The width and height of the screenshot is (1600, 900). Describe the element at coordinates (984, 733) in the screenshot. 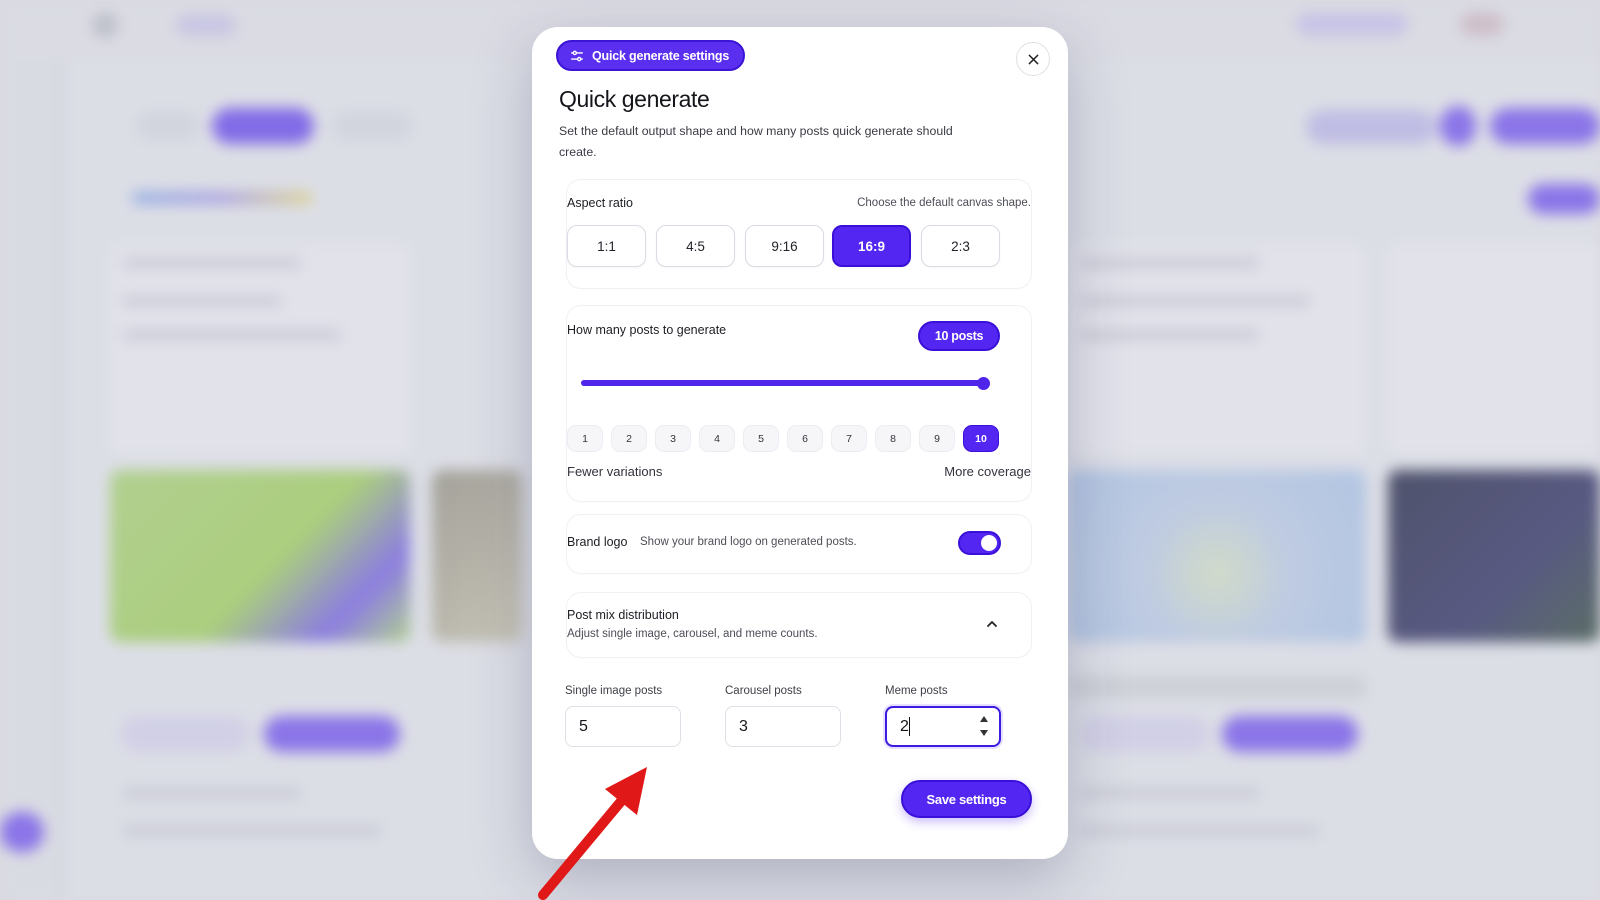

I see `stepper-down-icon` at that location.